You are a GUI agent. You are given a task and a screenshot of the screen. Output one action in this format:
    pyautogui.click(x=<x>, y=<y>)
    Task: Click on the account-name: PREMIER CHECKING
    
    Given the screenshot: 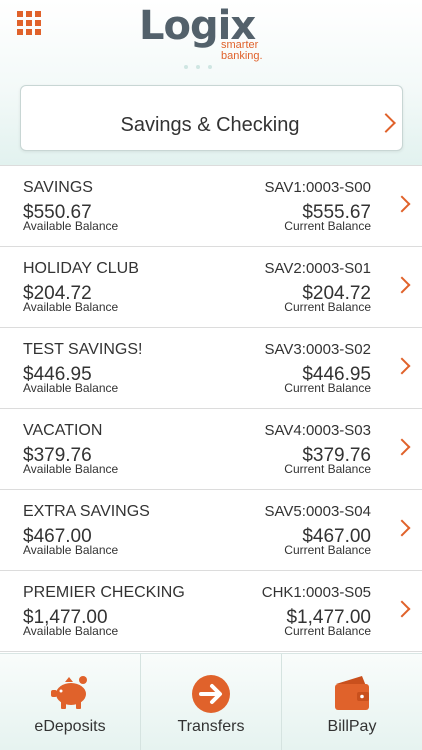 What is the action you would take?
    pyautogui.click(x=104, y=592)
    